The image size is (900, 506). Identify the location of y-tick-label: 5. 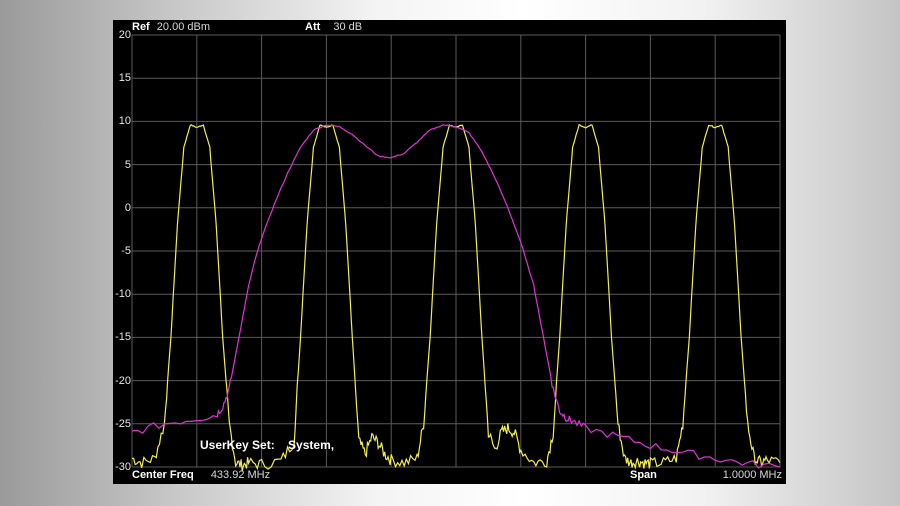
(127, 164).